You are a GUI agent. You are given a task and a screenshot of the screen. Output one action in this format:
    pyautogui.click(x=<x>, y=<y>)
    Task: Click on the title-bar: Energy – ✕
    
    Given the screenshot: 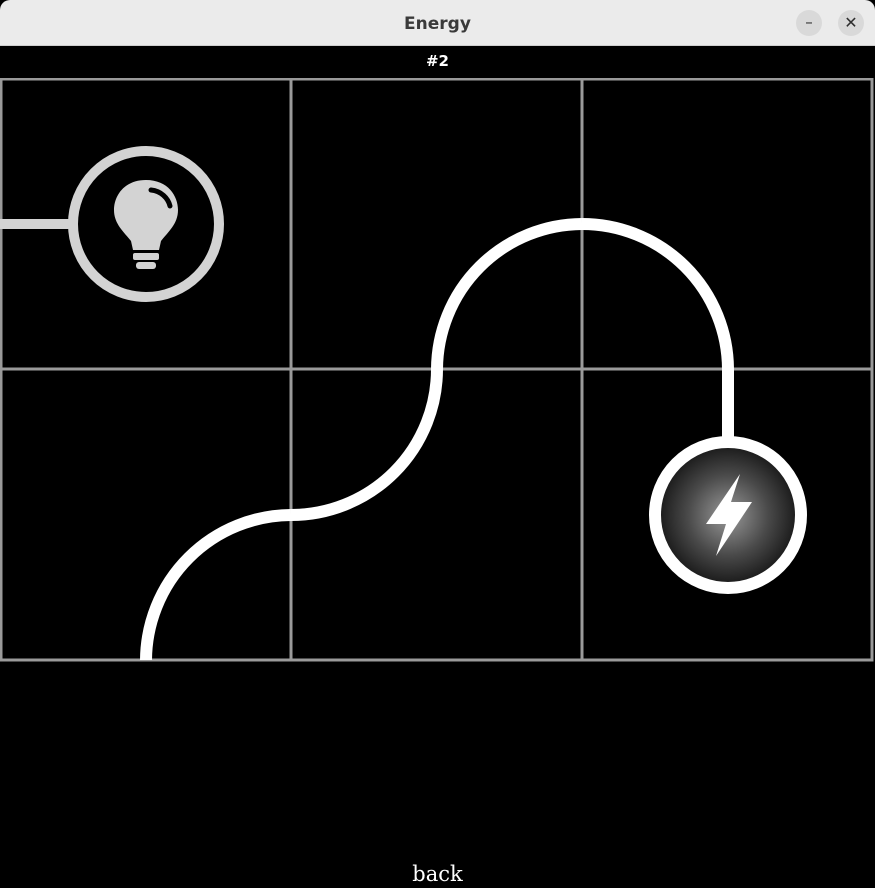 What is the action you would take?
    pyautogui.click(x=437, y=23)
    